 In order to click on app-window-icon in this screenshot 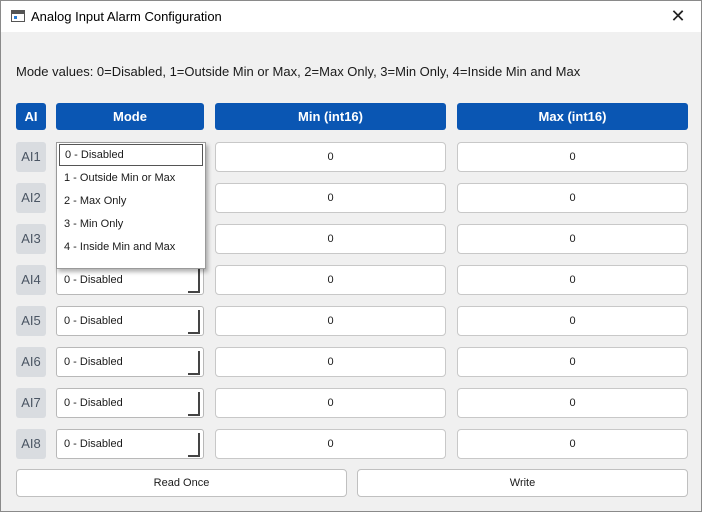, I will do `click(18, 16)`.